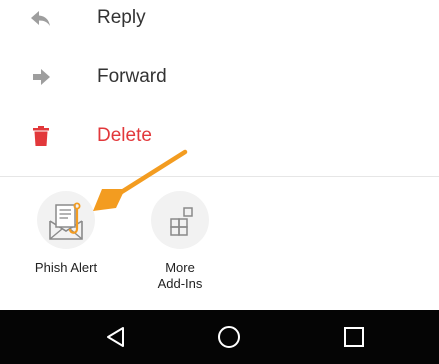 The height and width of the screenshot is (364, 439). I want to click on forward-menu-item: Forward, so click(219, 77).